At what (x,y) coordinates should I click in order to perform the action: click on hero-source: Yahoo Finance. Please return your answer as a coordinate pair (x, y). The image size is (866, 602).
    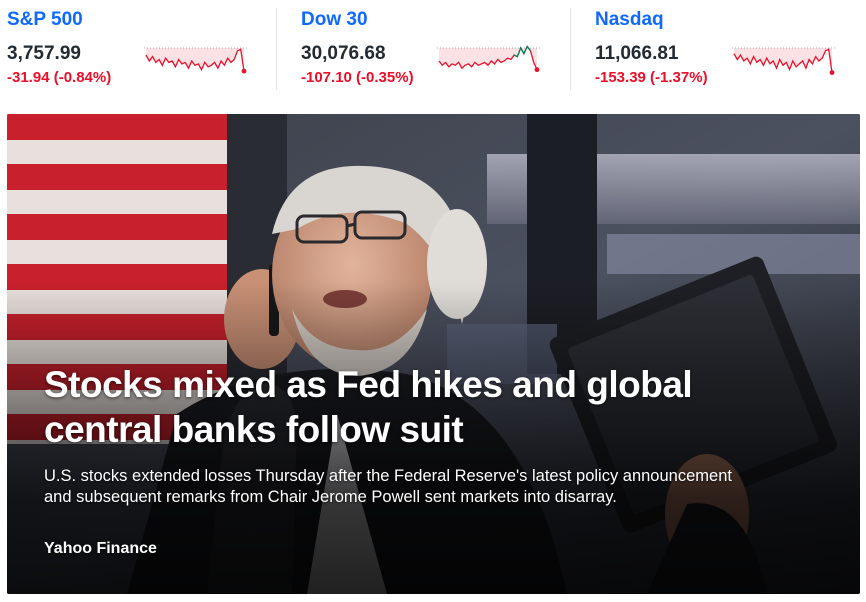
    Looking at the image, I should click on (100, 548).